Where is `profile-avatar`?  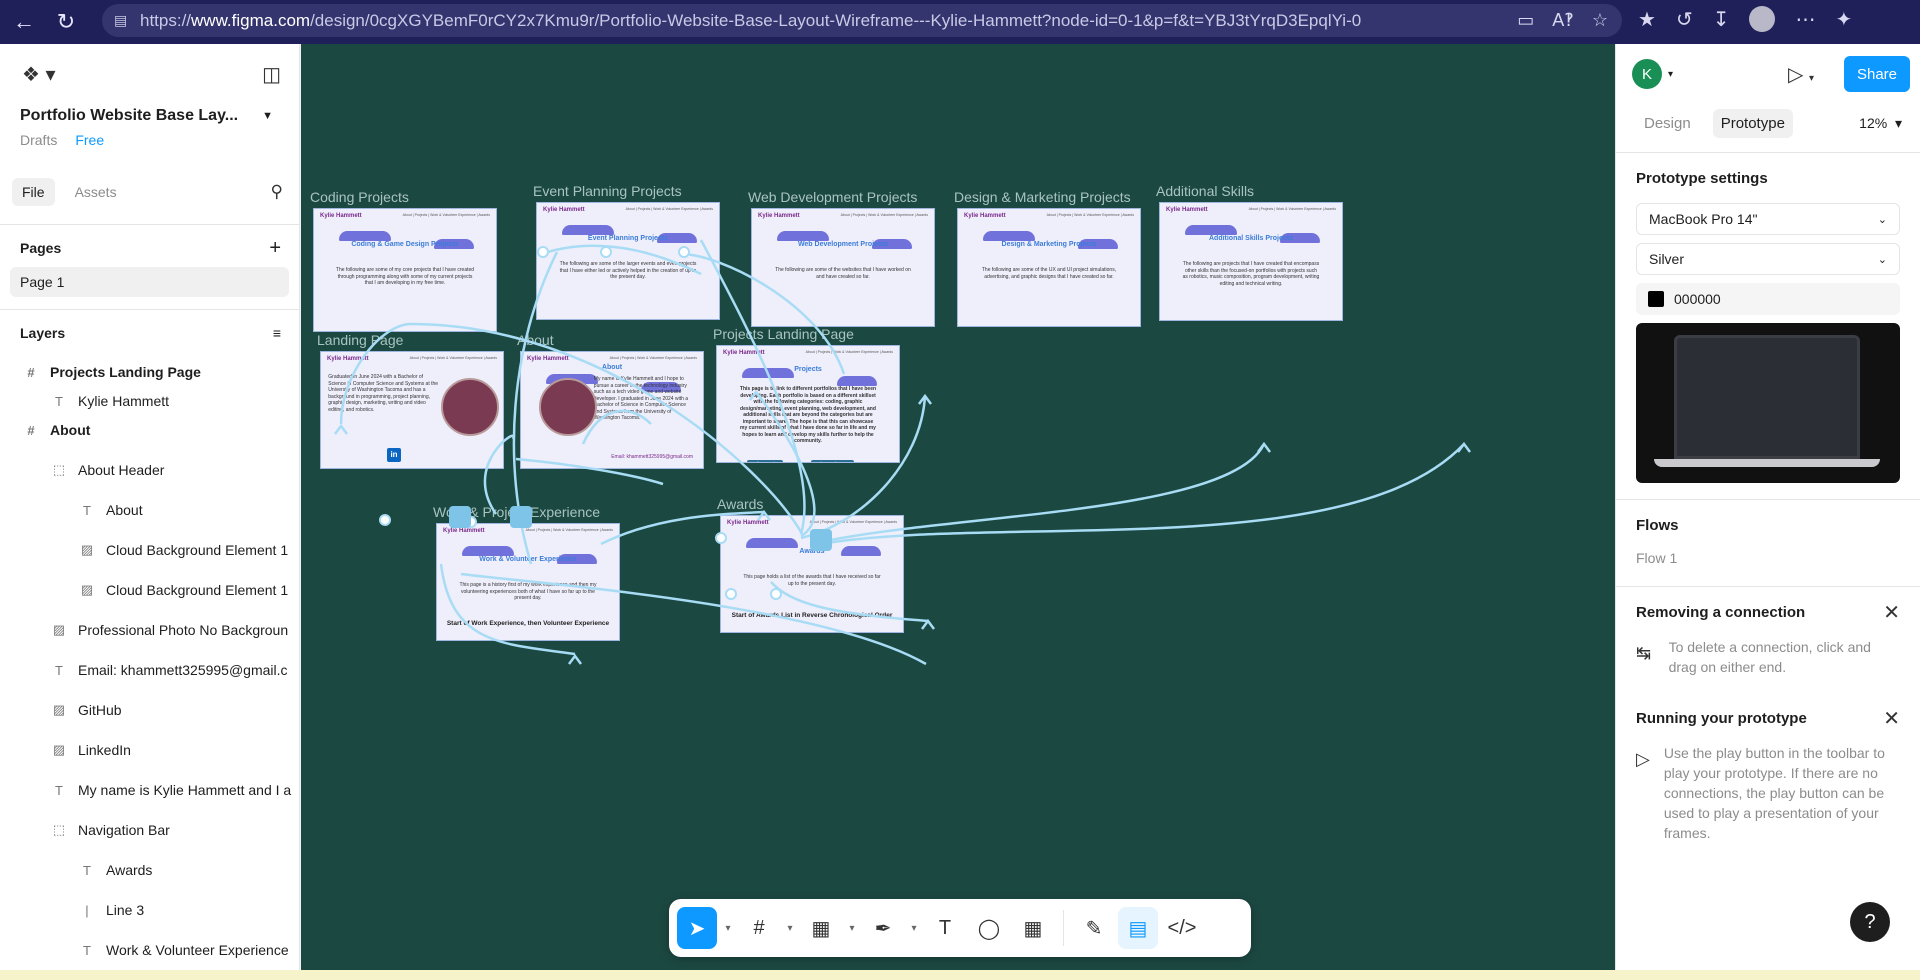 profile-avatar is located at coordinates (1762, 19).